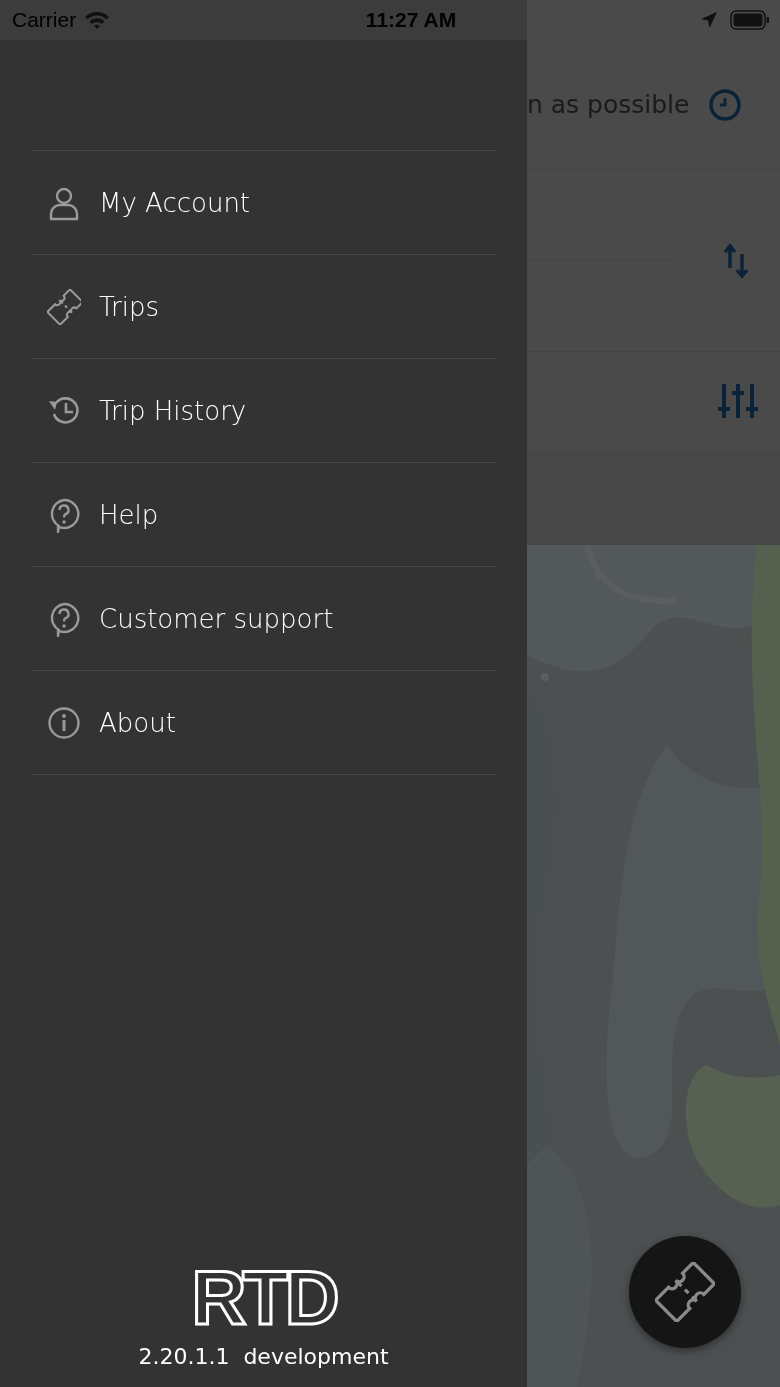 Image resolution: width=780 pixels, height=1387 pixels. I want to click on clock-icon, so click(725, 104).